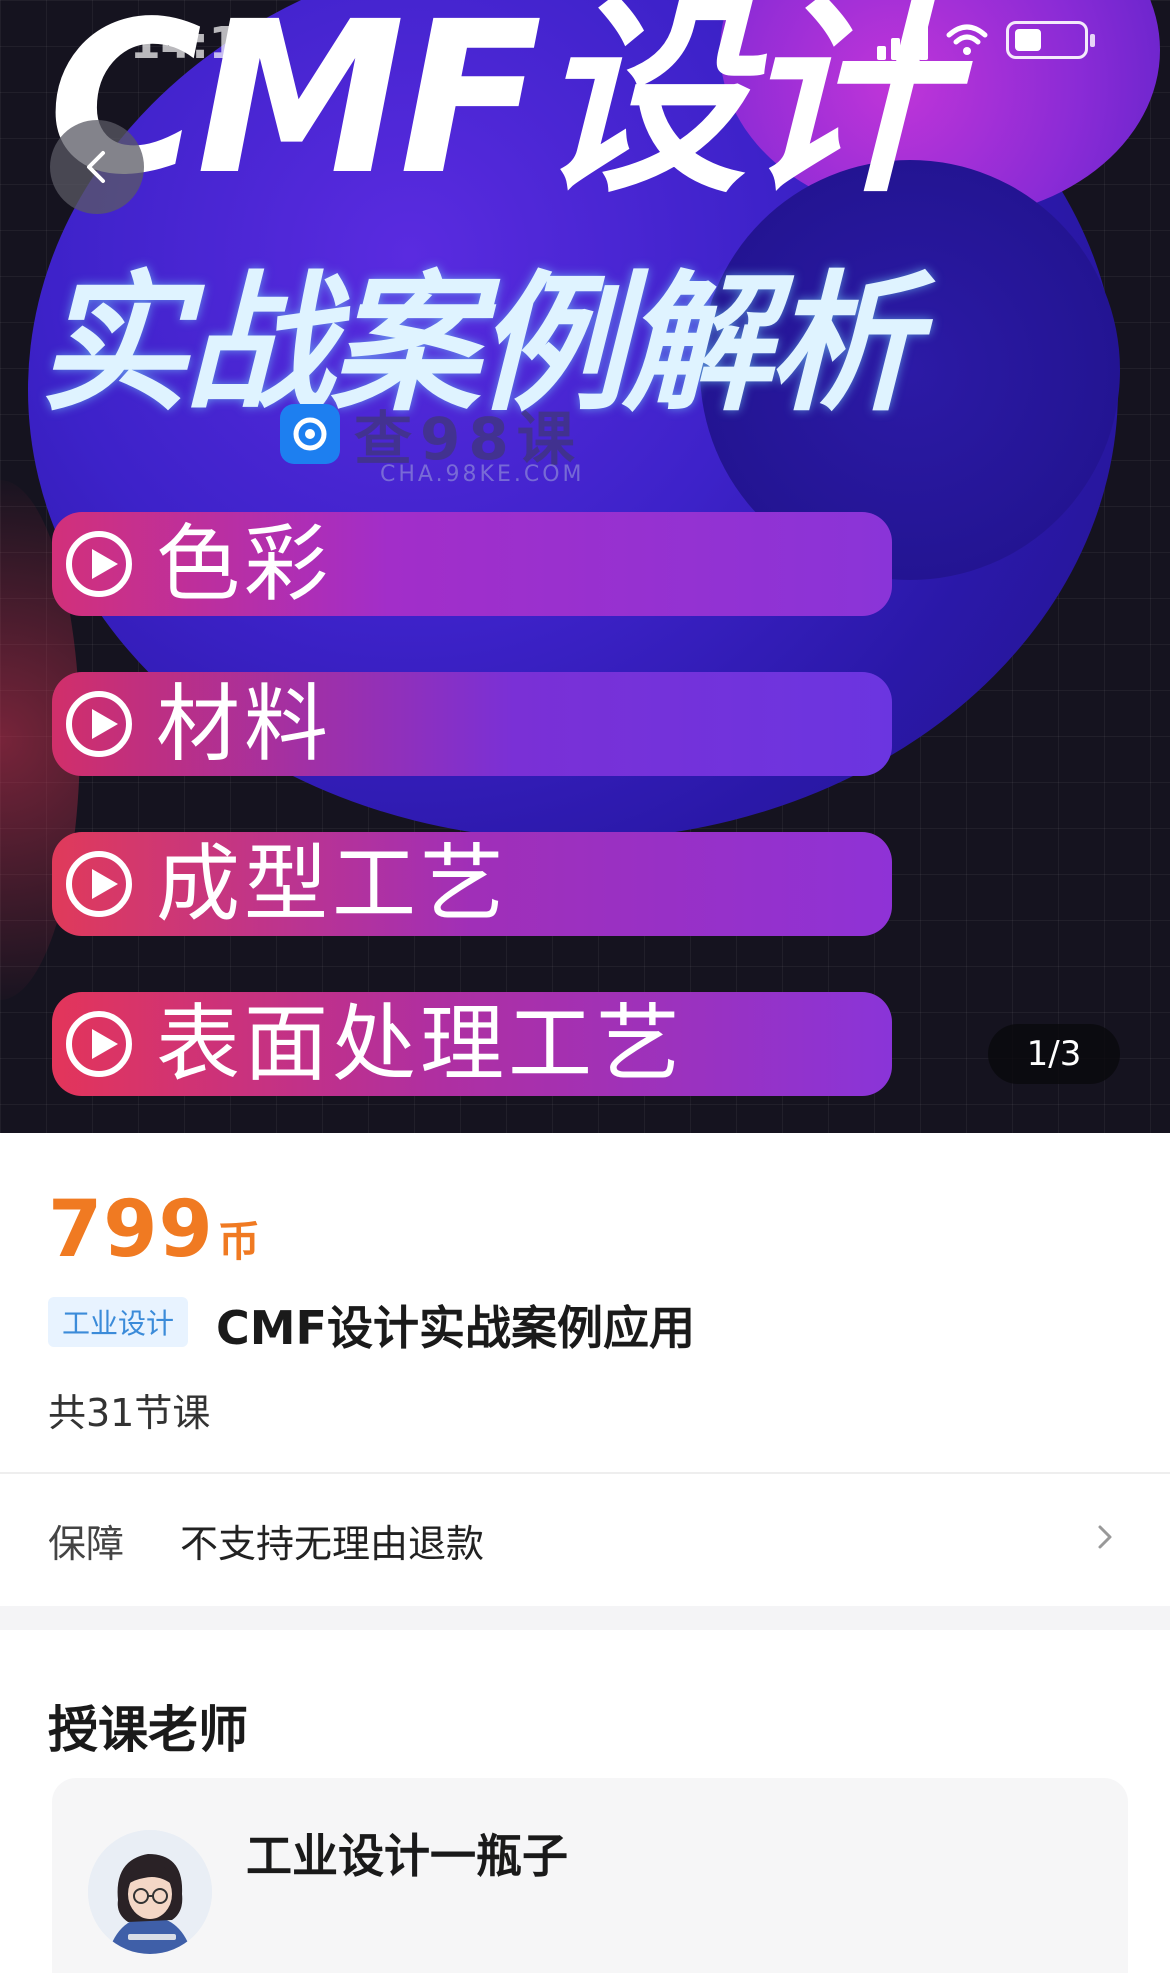 The width and height of the screenshot is (1170, 1973). I want to click on guarantee-label: 保障, so click(86, 1543).